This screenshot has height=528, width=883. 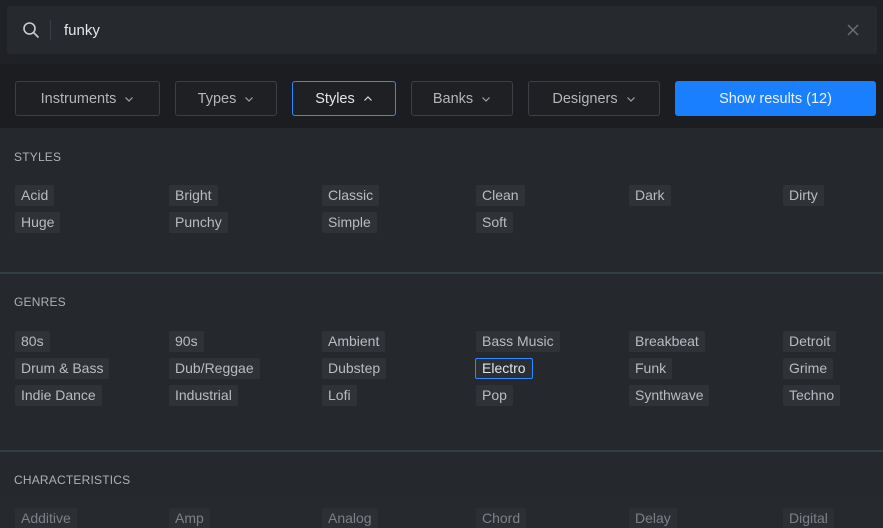 I want to click on tag-punchy: Punchy, so click(x=198, y=222).